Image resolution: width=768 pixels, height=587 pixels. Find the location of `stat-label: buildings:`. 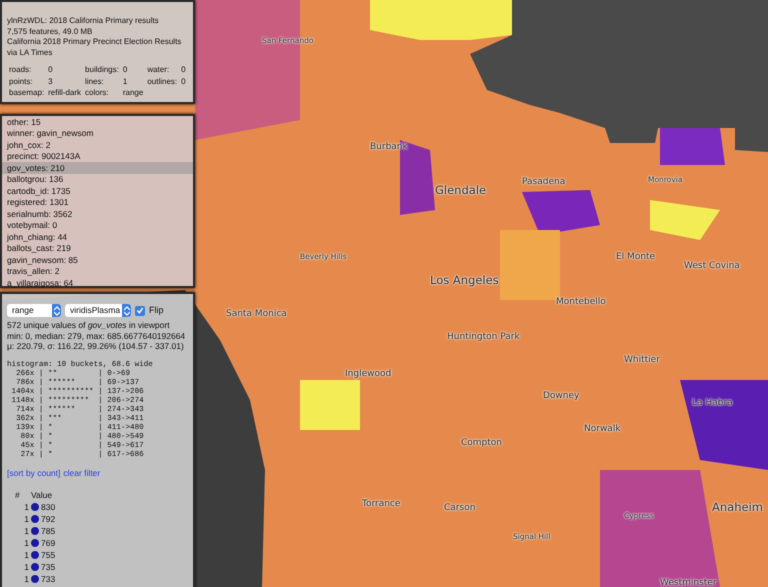

stat-label: buildings: is located at coordinates (102, 70).